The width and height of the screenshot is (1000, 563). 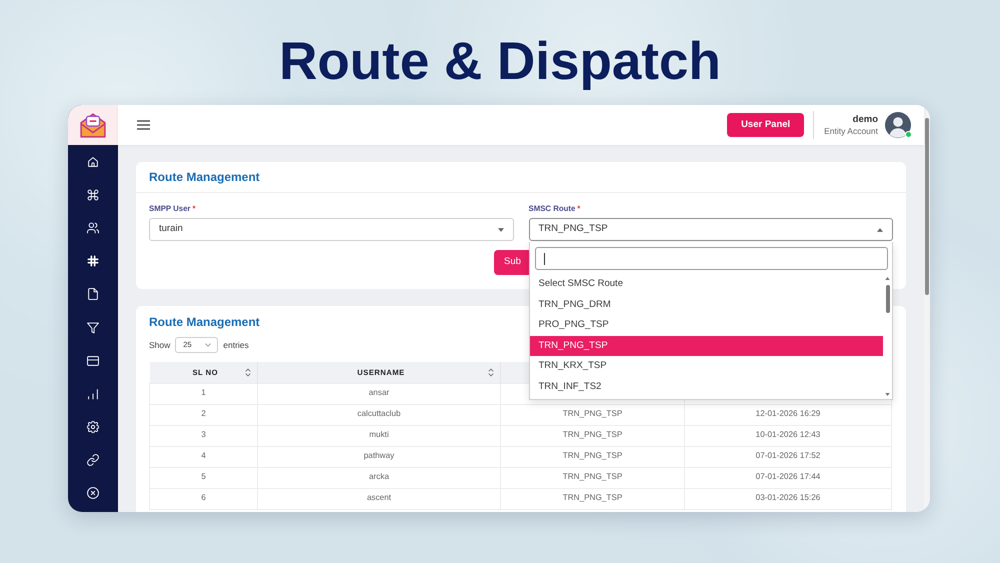 I want to click on table-cell: 1, so click(x=204, y=393).